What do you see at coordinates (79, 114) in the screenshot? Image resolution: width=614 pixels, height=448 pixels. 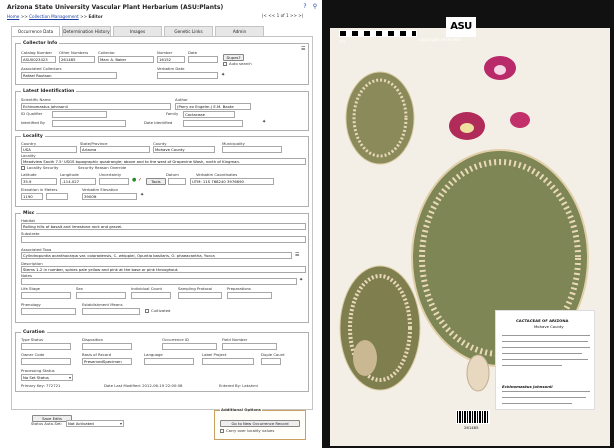 I see `id-qualifier-input` at bounding box center [79, 114].